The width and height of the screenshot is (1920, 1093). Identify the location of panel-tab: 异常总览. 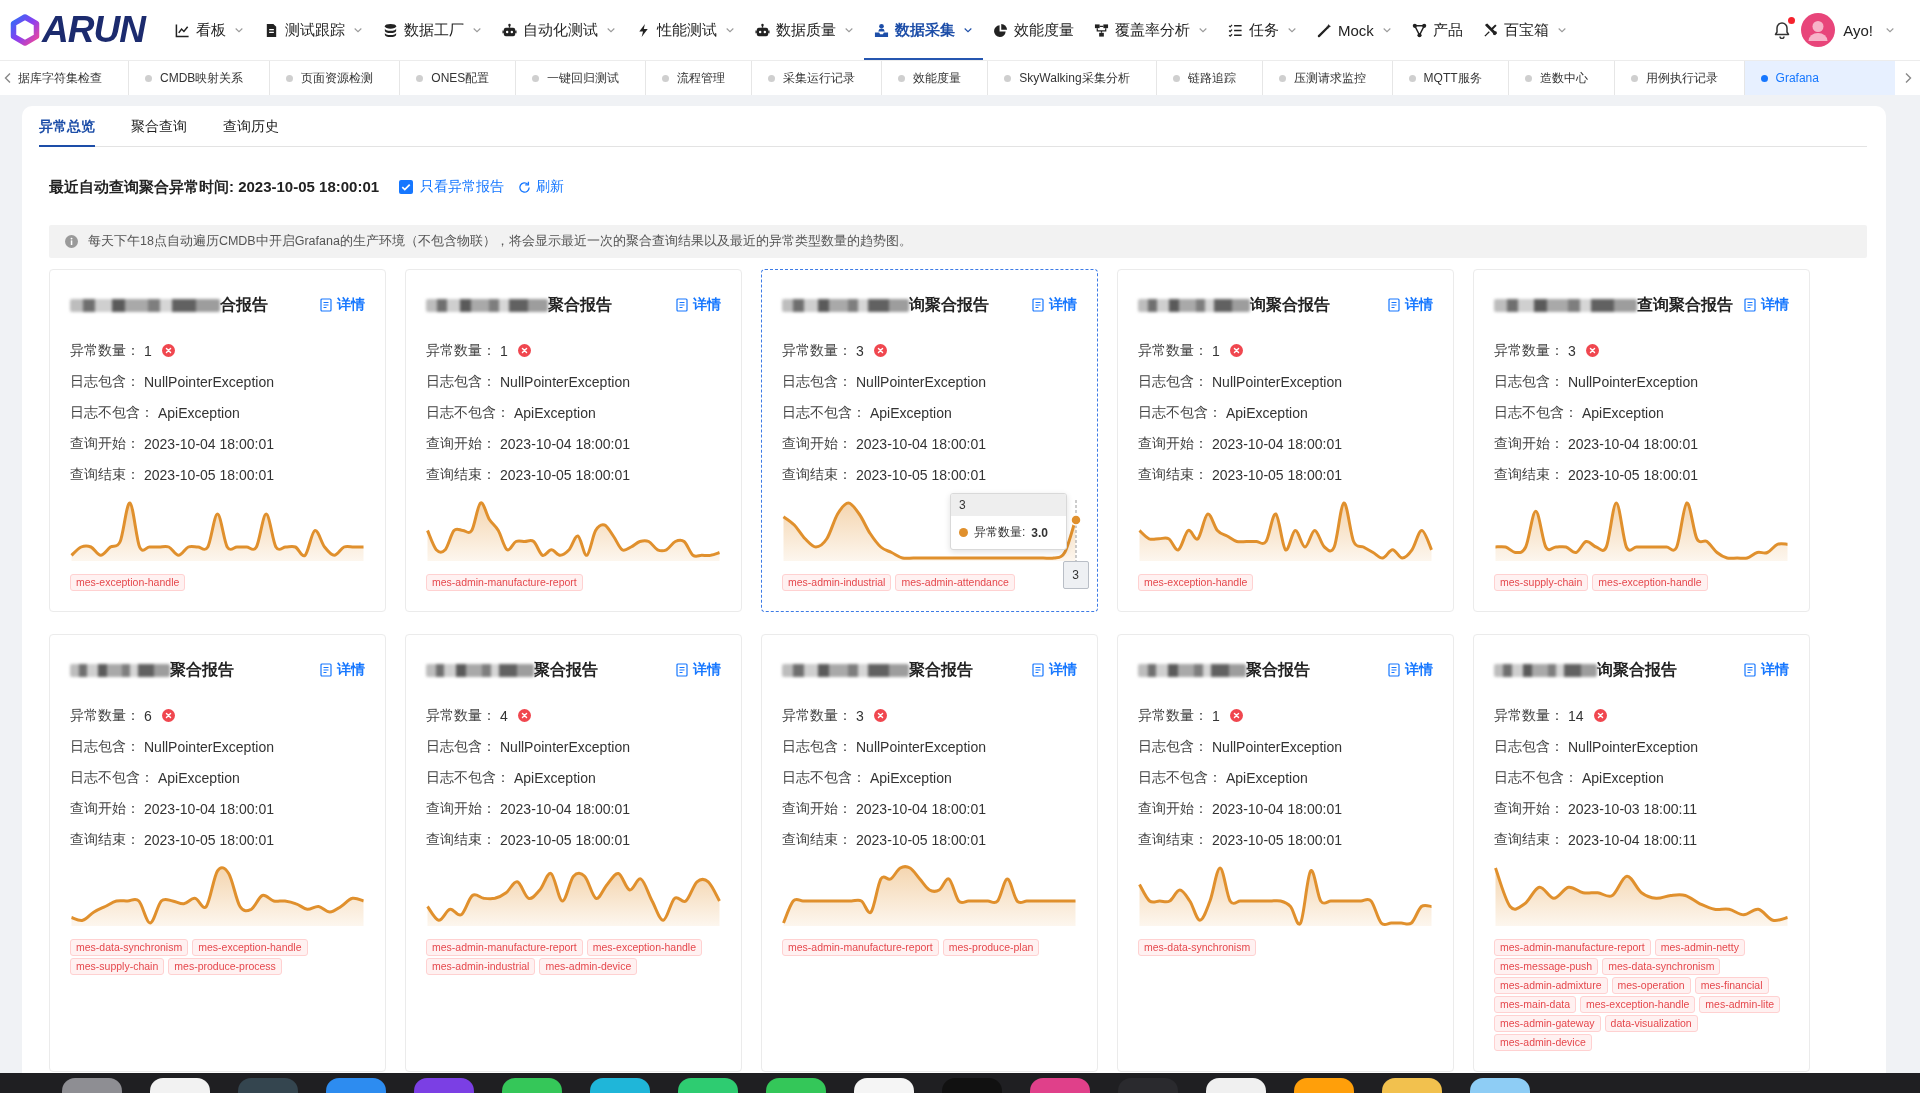
(67, 126).